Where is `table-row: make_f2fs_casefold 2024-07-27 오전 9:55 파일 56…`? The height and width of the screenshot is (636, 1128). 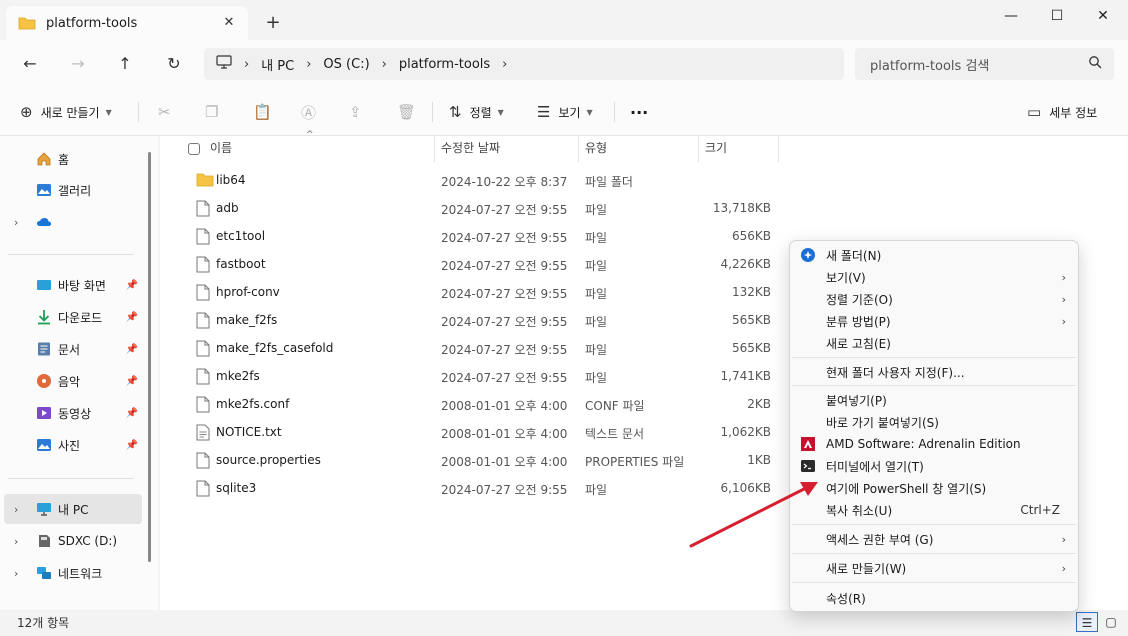 table-row: make_f2fs_casefold 2024-07-27 오전 9:55 파일 56… is located at coordinates (470, 348).